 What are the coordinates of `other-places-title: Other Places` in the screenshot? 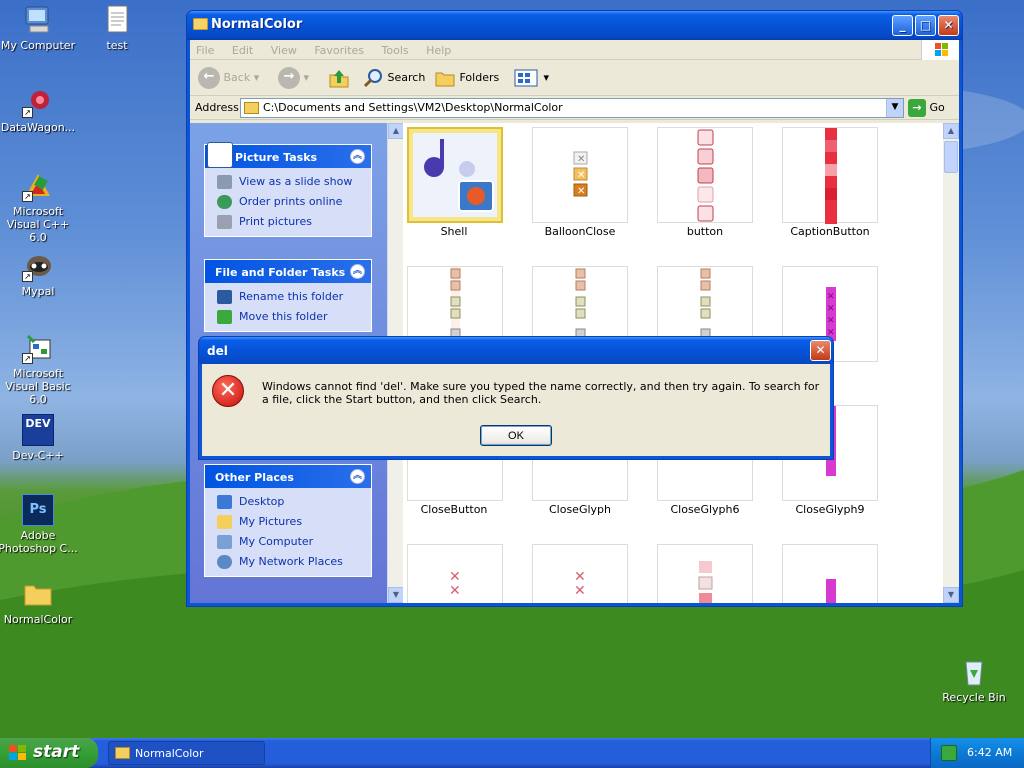 It's located at (254, 477).